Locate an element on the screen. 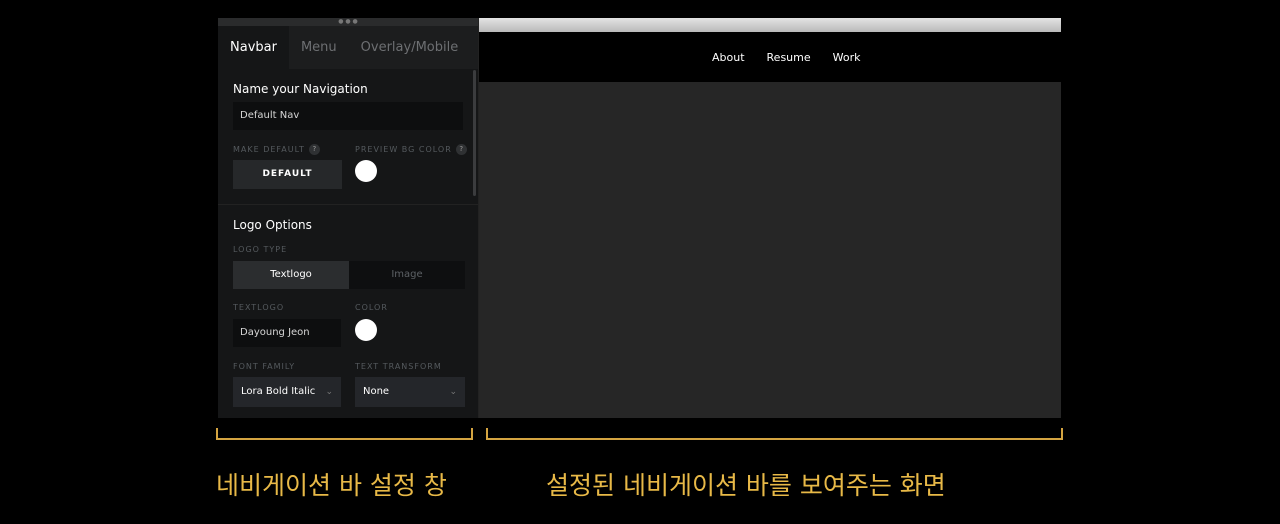 This screenshot has height=524, width=1280. make-default-label: MAKE DEFAULT? is located at coordinates (276, 149).